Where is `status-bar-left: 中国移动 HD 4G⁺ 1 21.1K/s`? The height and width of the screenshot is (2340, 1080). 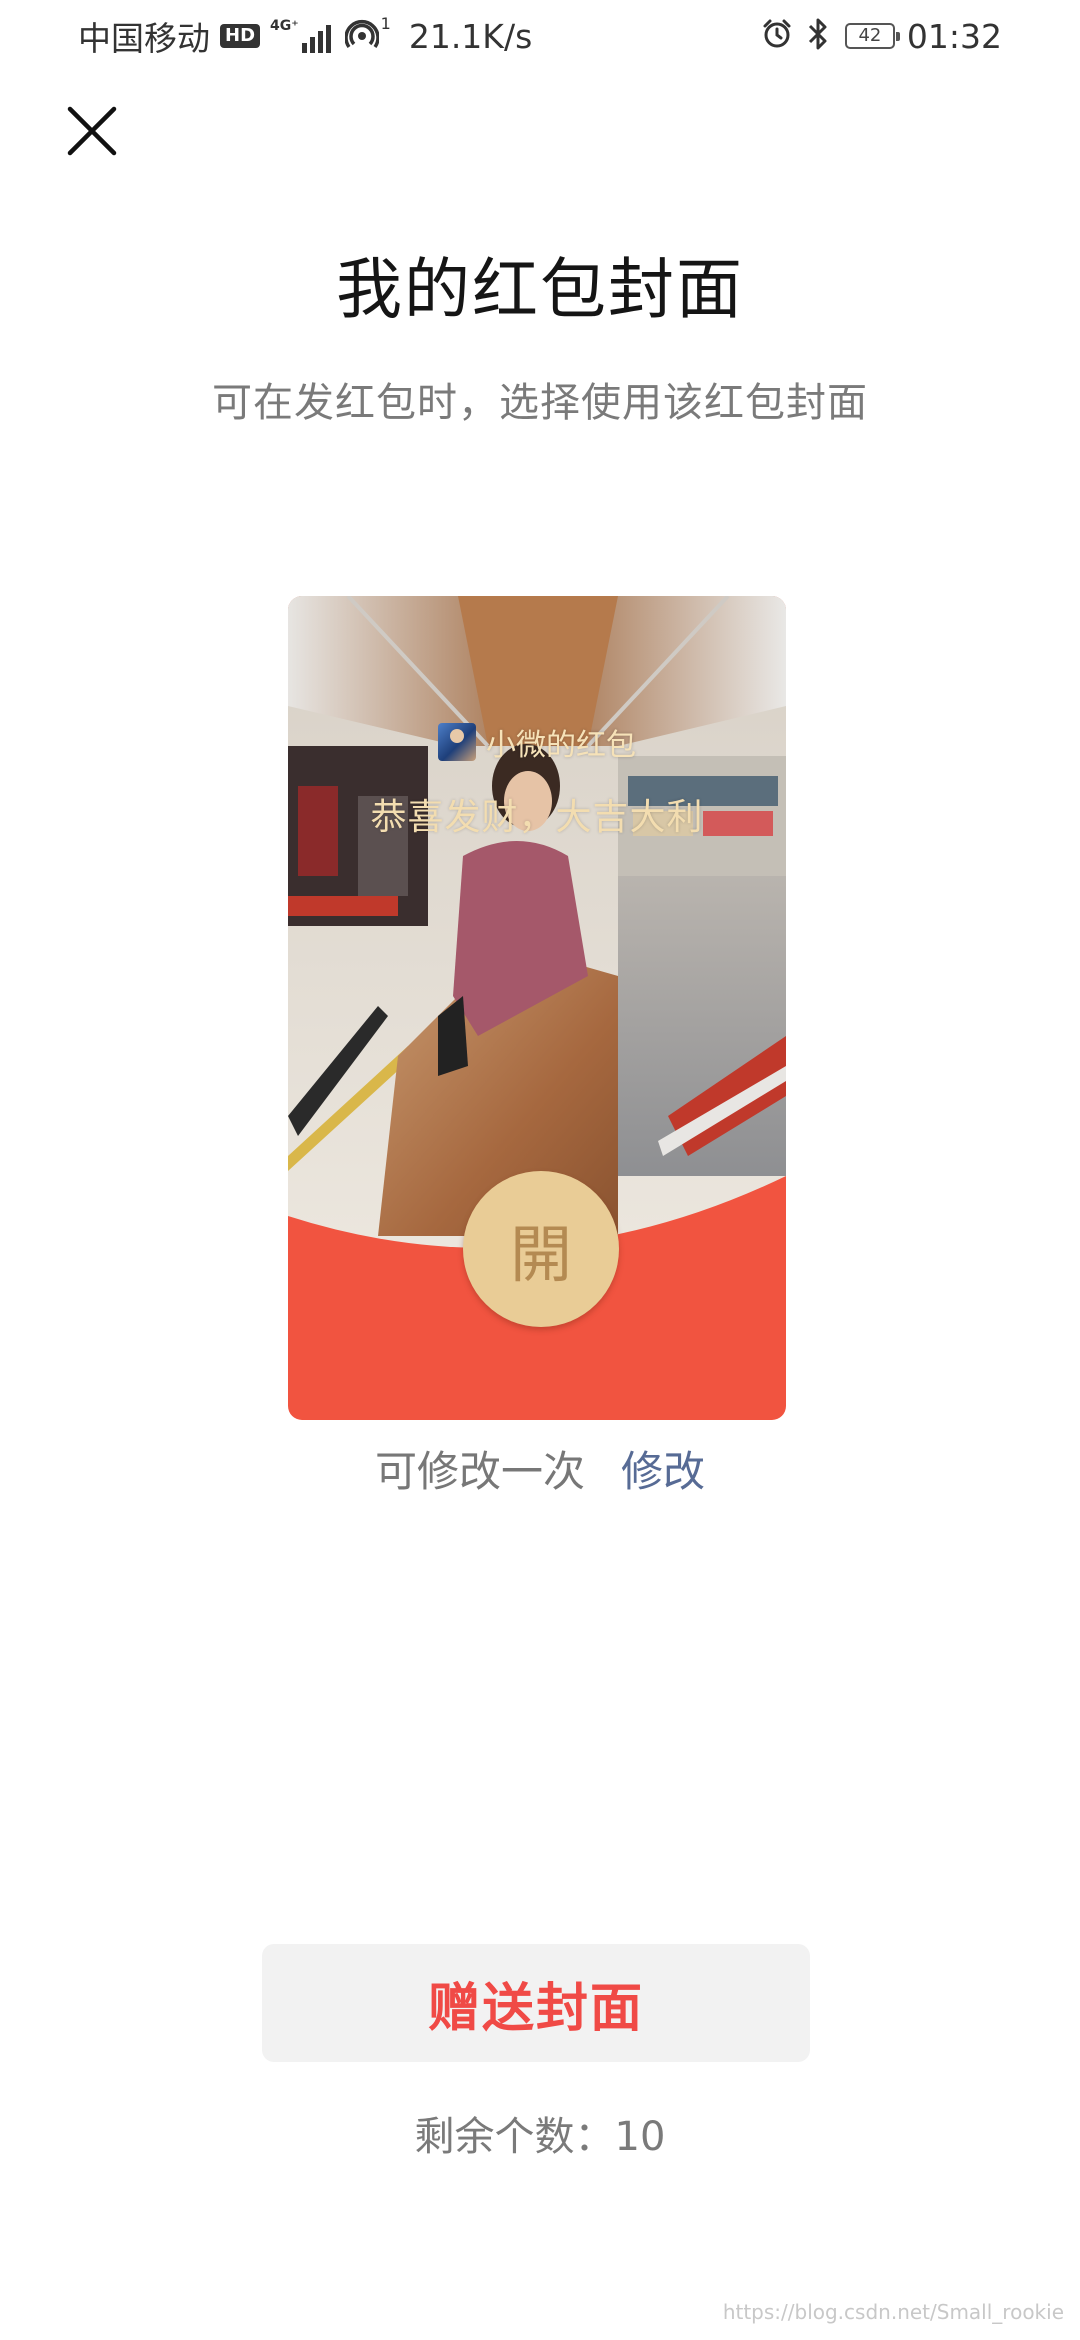 status-bar-left: 中国移动 HD 4G⁺ 1 21.1K/s is located at coordinates (305, 36).